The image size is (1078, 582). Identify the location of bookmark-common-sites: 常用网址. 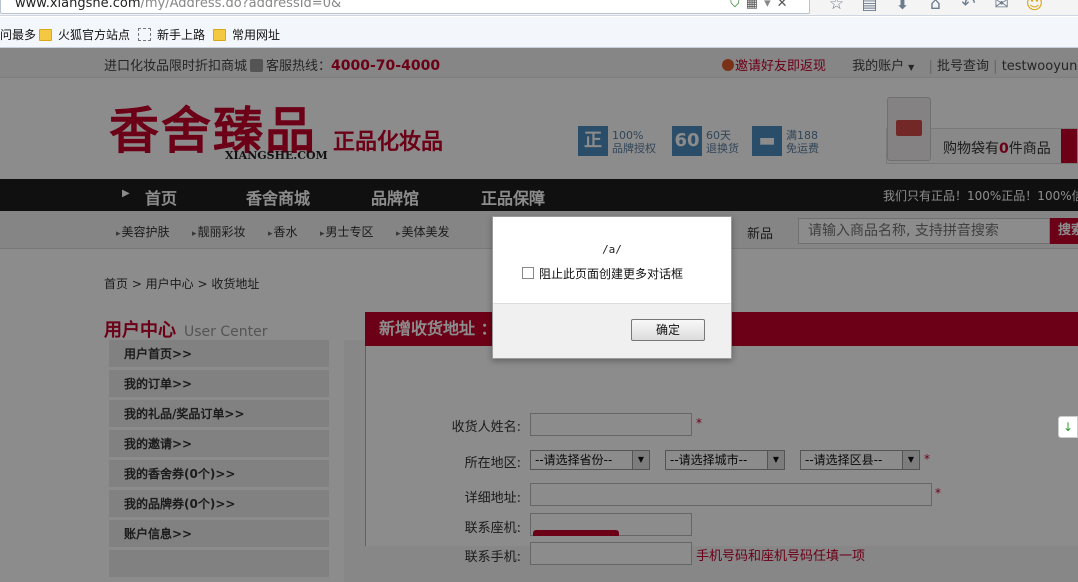
(246, 34).